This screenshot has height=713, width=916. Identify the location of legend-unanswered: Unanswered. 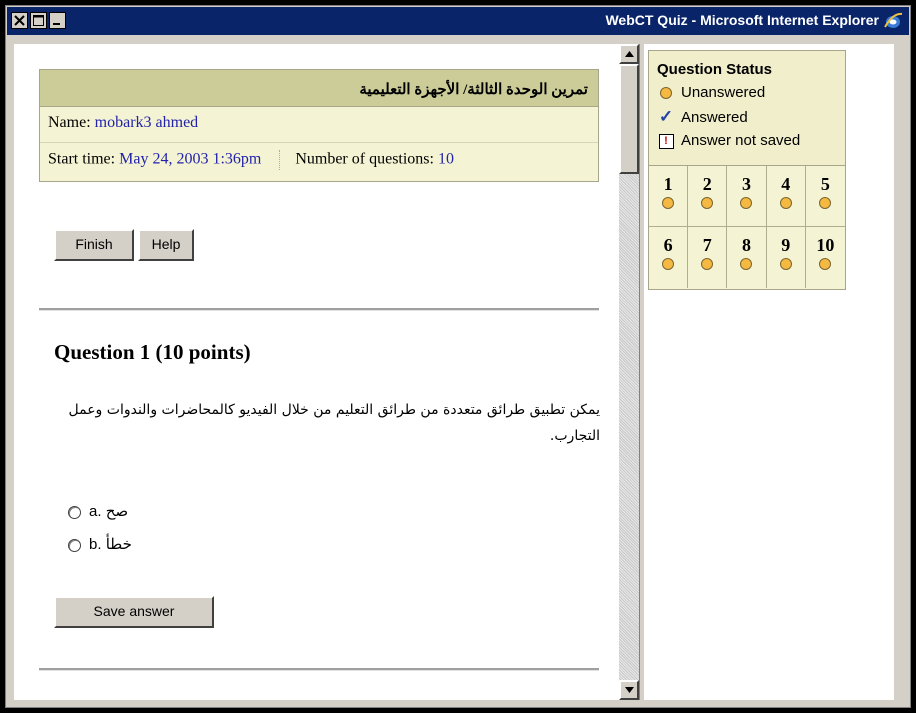
(751, 93).